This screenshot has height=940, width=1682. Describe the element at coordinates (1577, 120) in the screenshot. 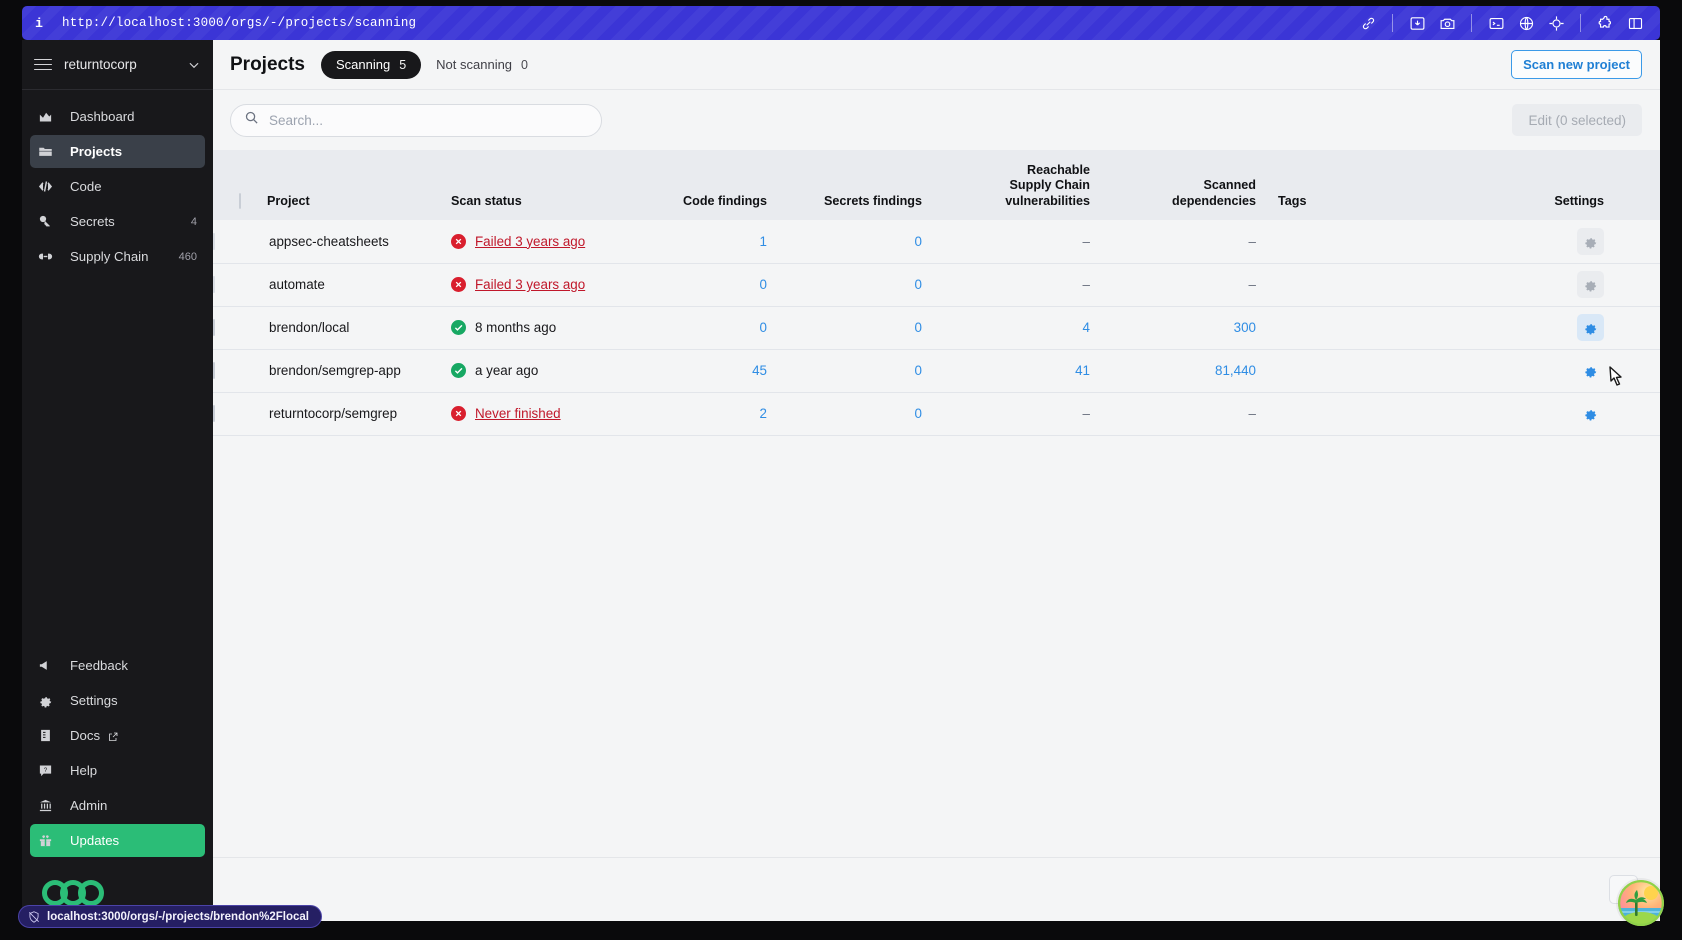

I see `edit-selected-button: Edit (0 selected)` at that location.